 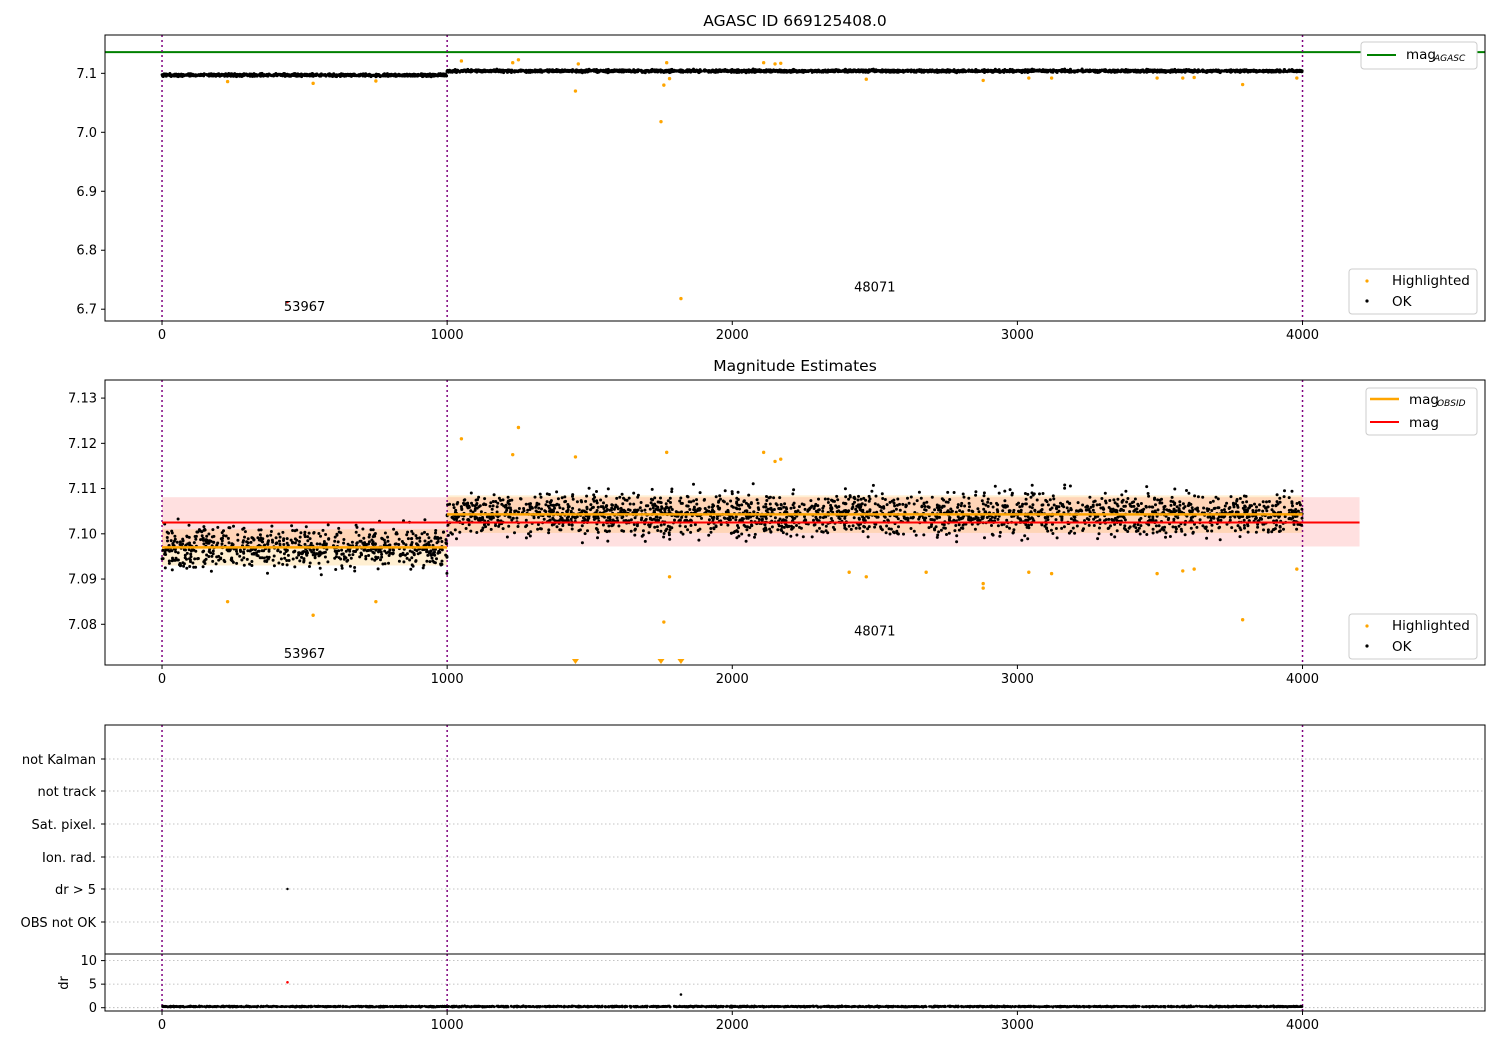 I want to click on highlighted-point, so click(x=1297, y=78).